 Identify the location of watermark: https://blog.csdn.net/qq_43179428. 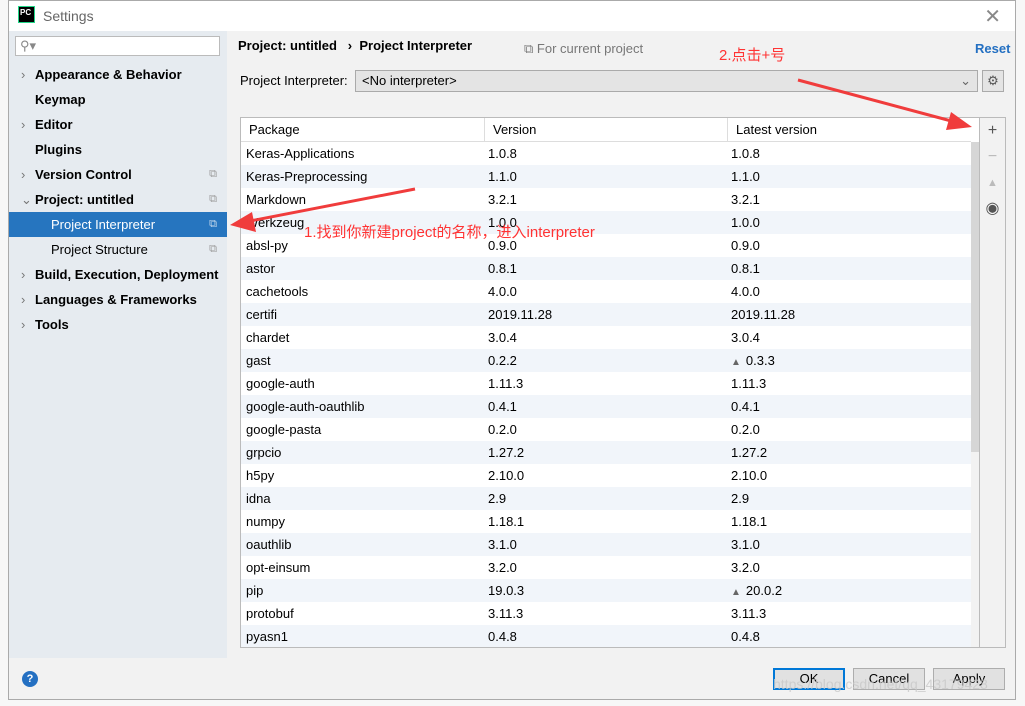
(880, 684).